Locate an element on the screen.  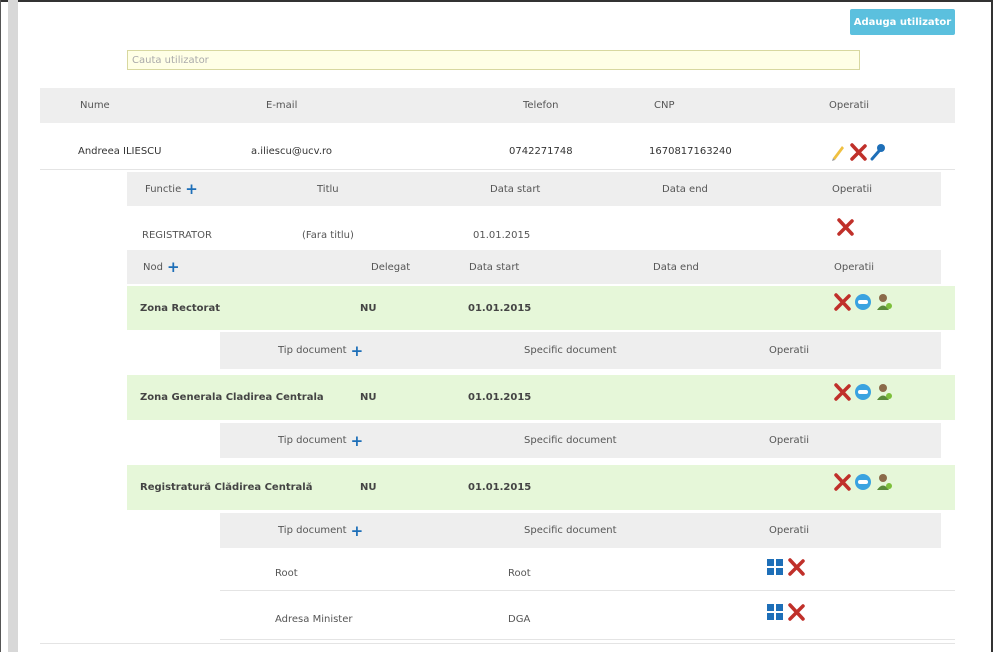
header-function-start: Data start is located at coordinates (515, 189).